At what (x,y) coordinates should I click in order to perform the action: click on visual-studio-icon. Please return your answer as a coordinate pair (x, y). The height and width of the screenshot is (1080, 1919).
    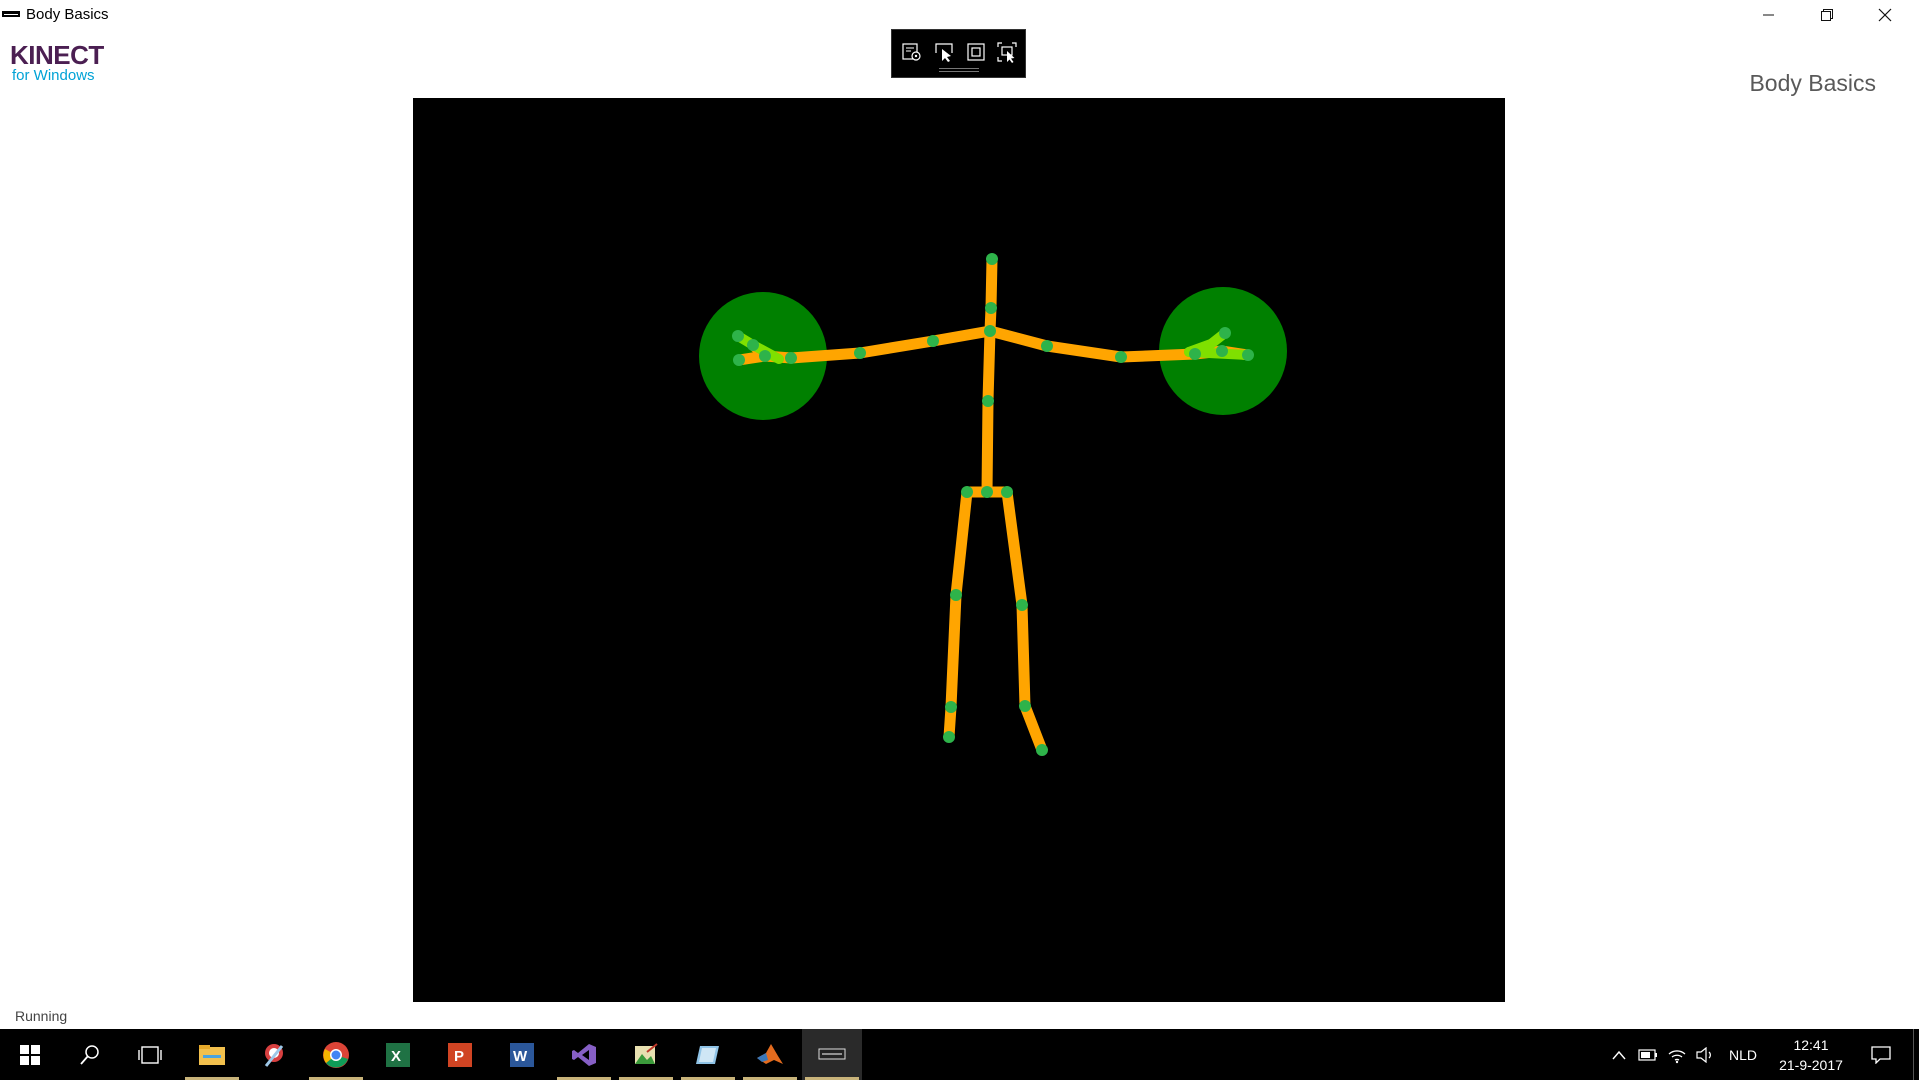
    Looking at the image, I should click on (584, 1054).